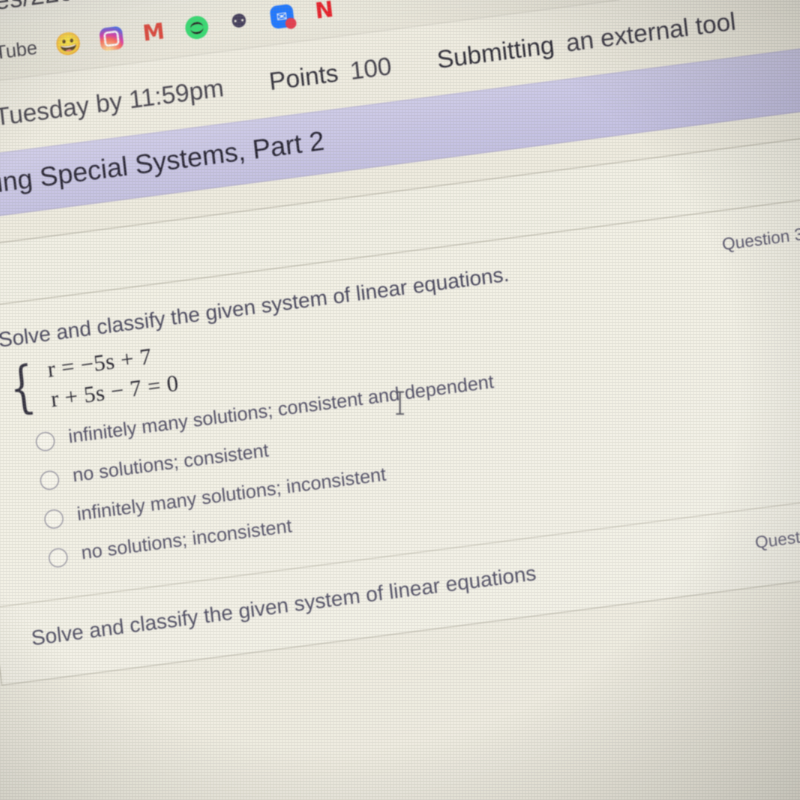  I want to click on option-2-label: no solutions; consistent, so click(170, 464).